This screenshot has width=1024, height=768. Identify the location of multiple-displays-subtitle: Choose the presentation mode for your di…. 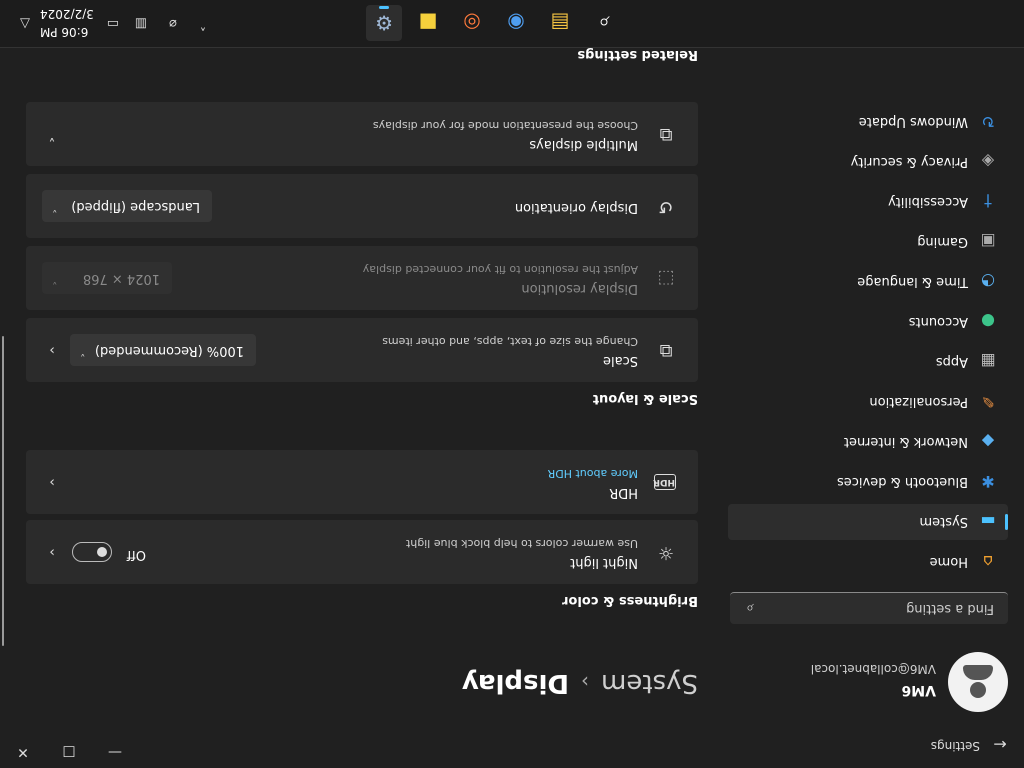
(505, 125).